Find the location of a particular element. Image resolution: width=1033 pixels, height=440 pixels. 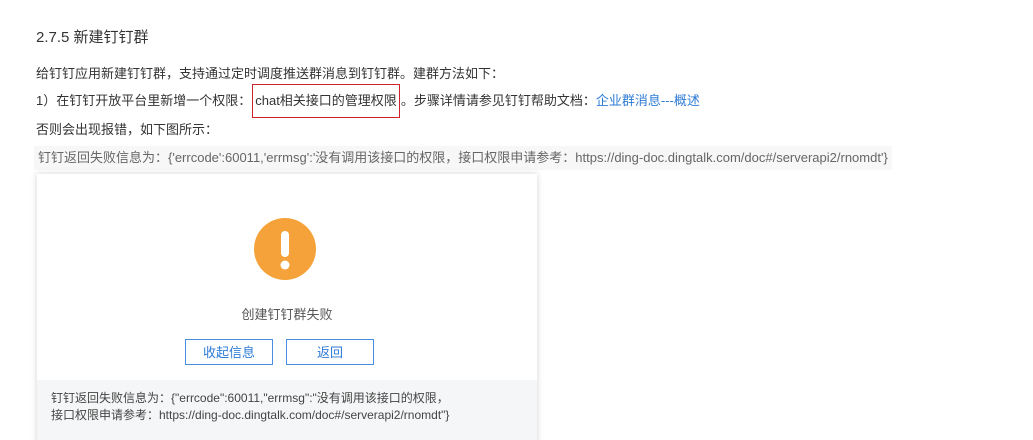

back-button: 返回 is located at coordinates (330, 352).